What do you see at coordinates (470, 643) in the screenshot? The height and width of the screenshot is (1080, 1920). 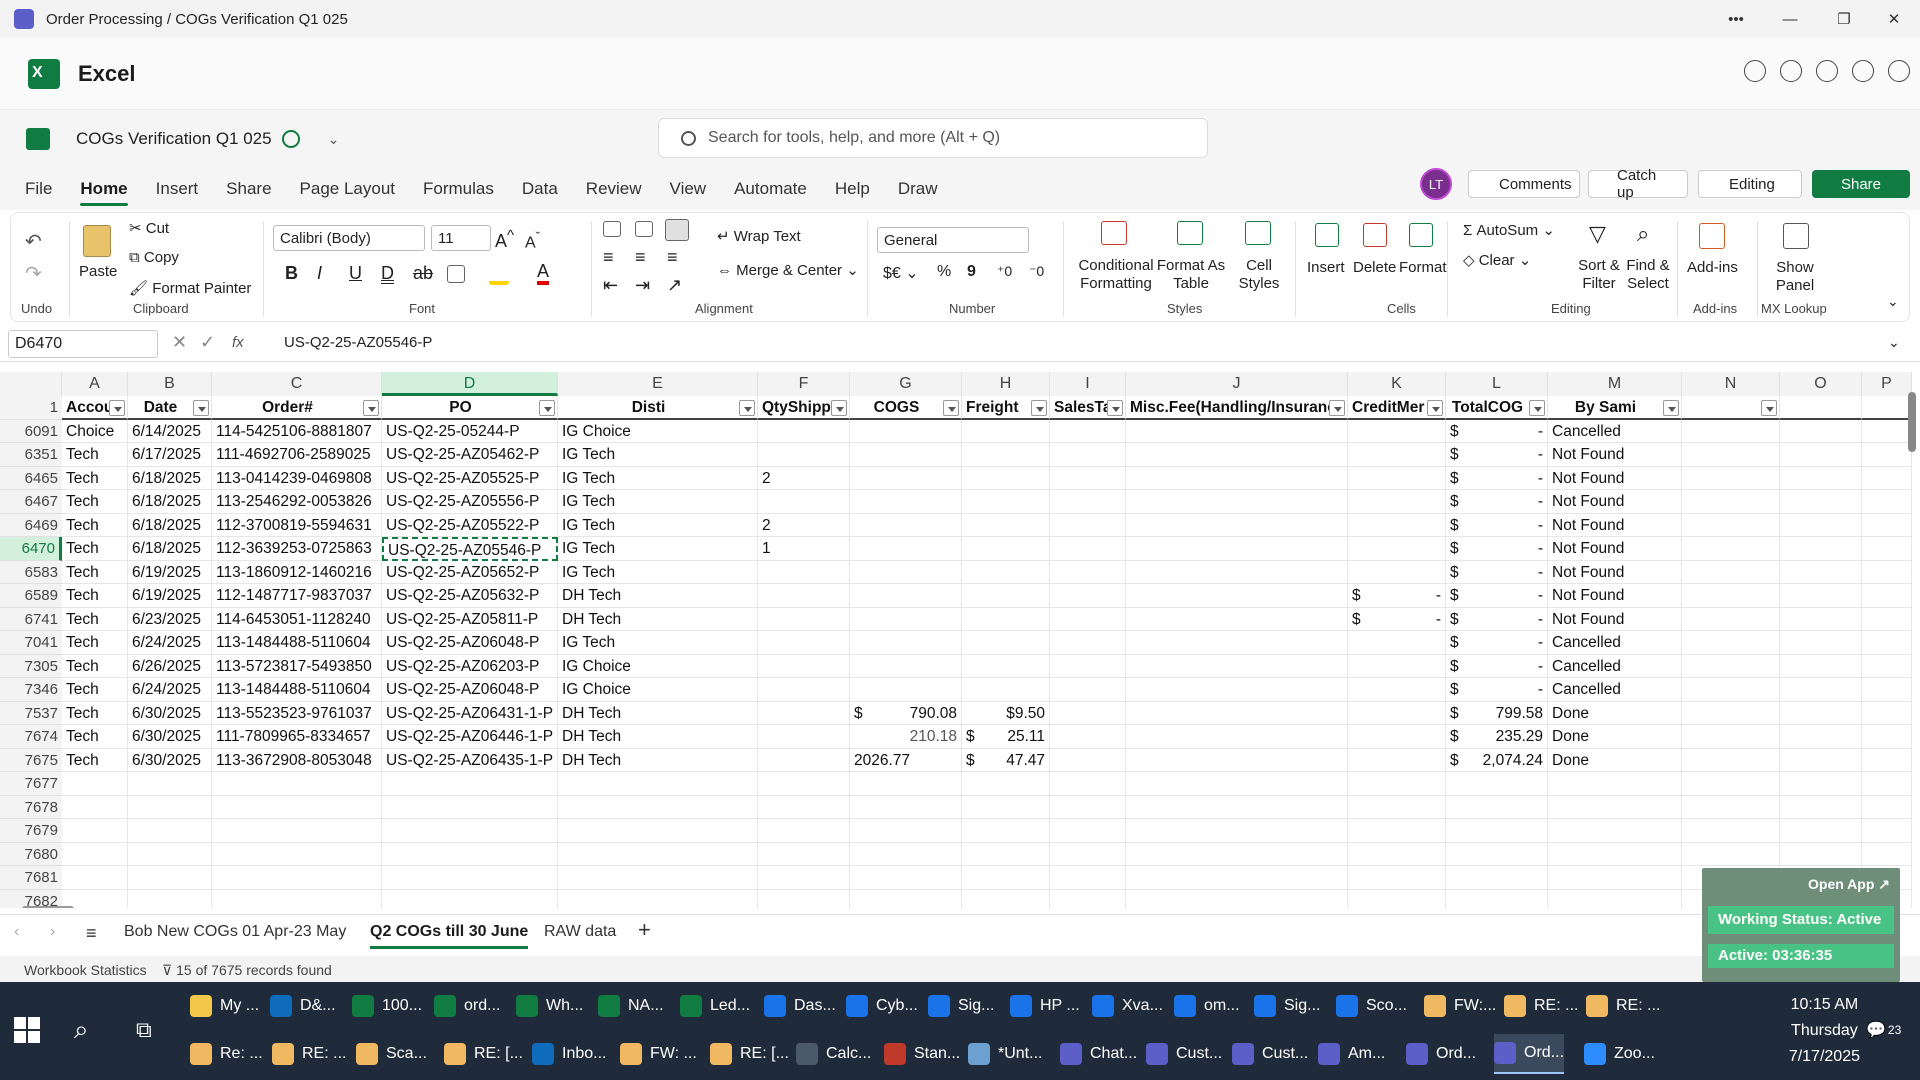 I see `cell-po: US-Q2-25-AZ06048-P` at bounding box center [470, 643].